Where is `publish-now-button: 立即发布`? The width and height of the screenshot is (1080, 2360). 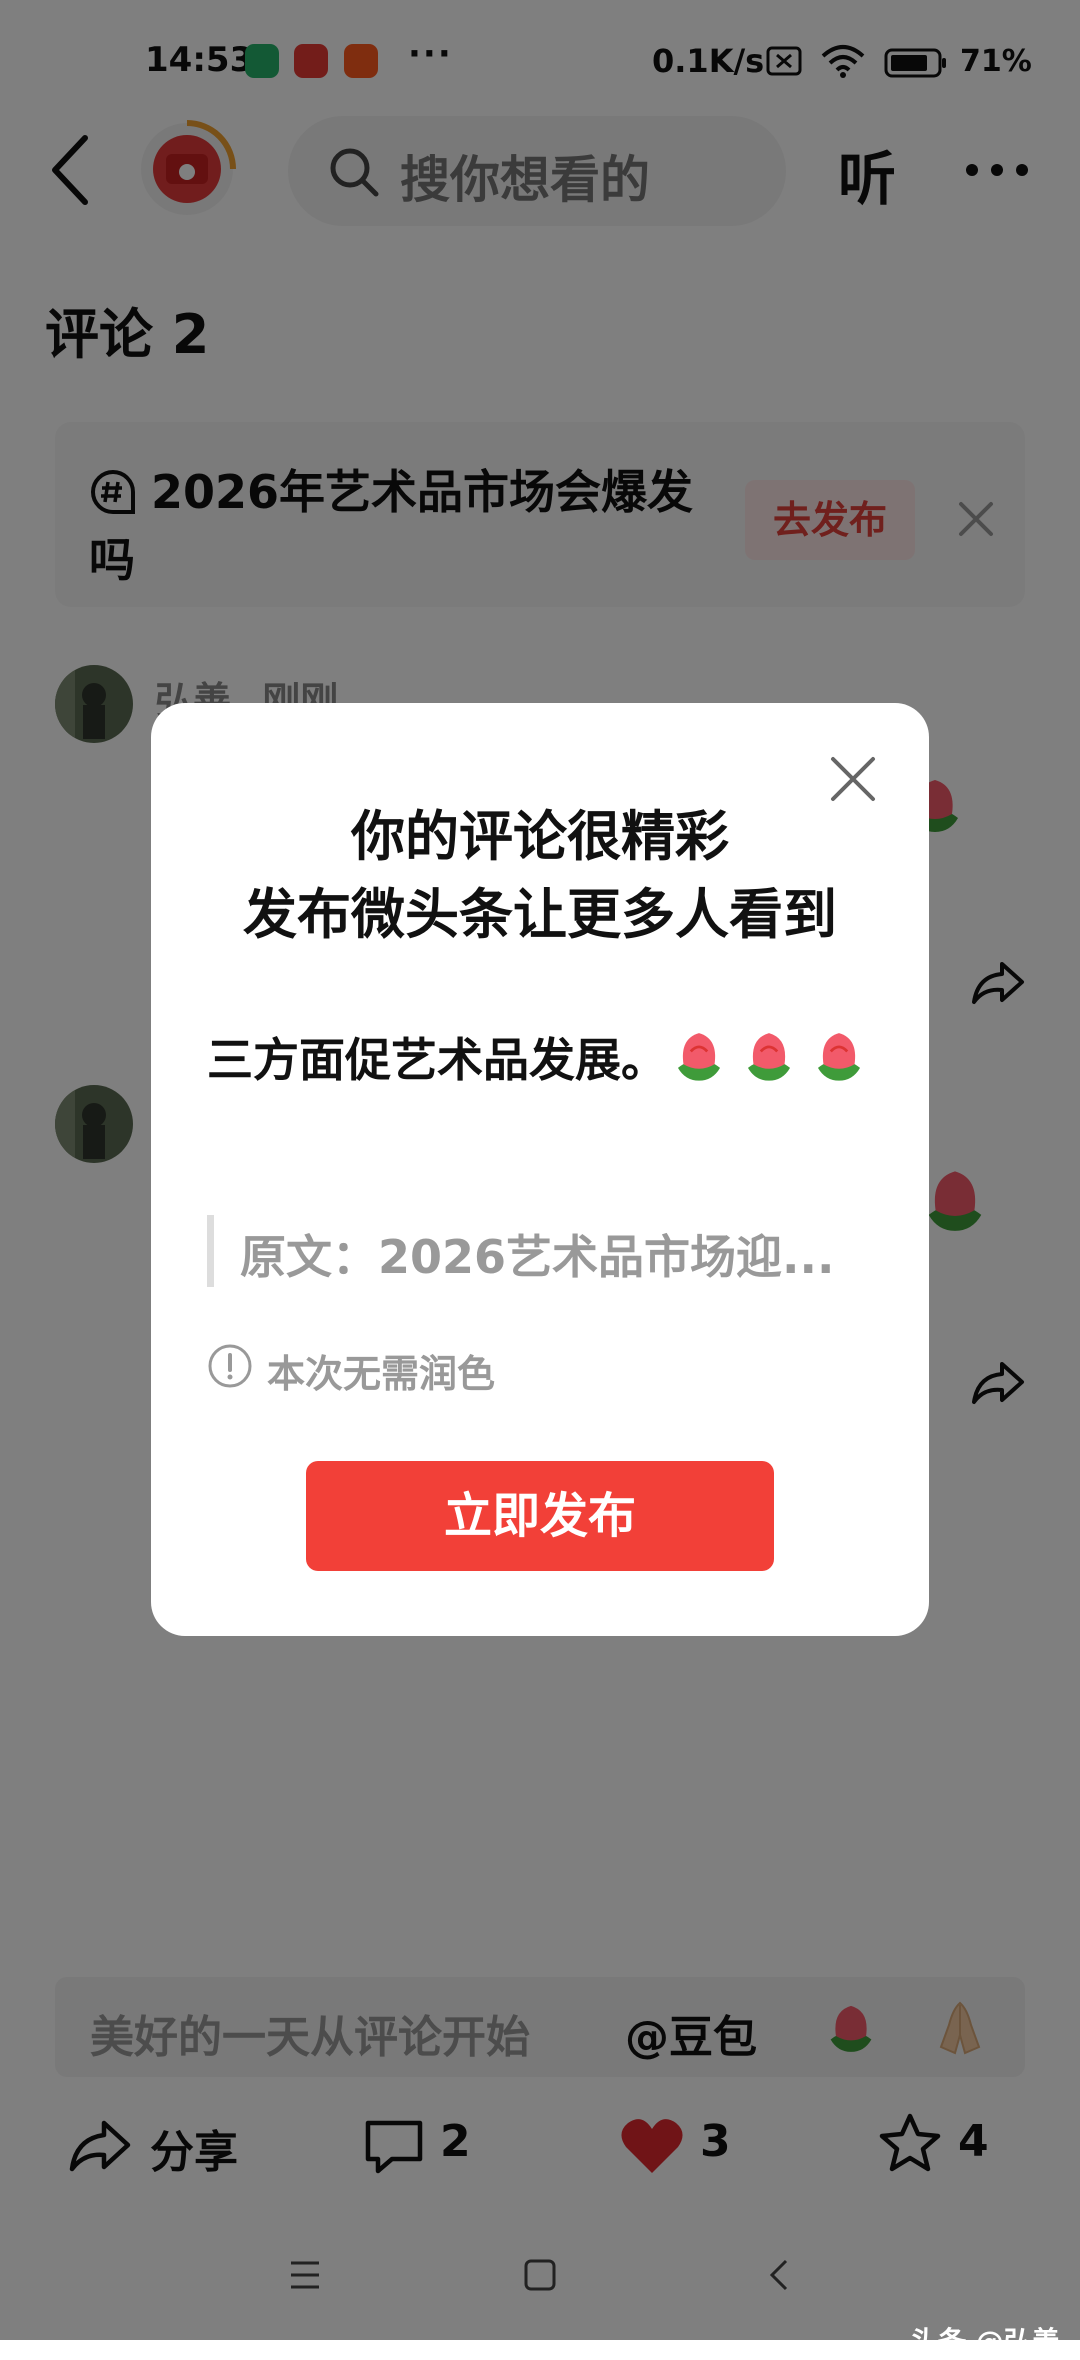
publish-now-button: 立即发布 is located at coordinates (540, 1516).